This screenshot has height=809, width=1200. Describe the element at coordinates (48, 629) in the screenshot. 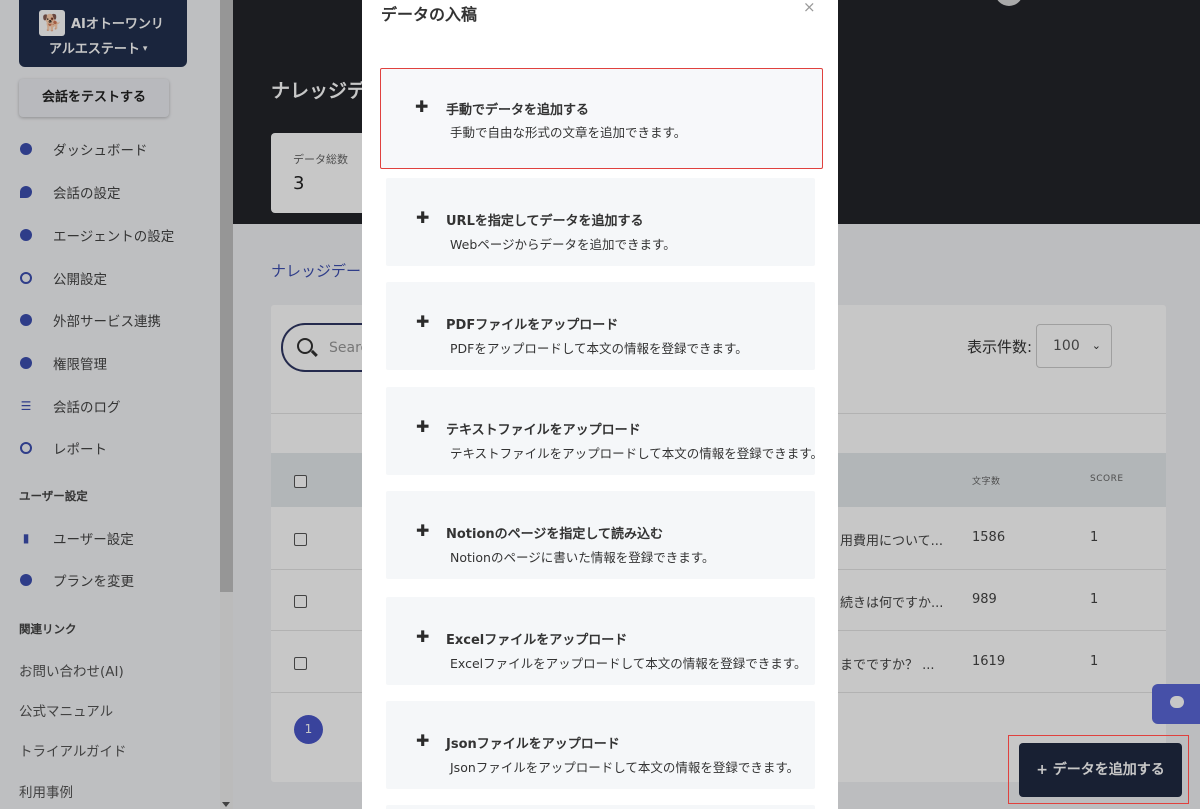

I see `related-links-section-title: 関連リンク` at that location.